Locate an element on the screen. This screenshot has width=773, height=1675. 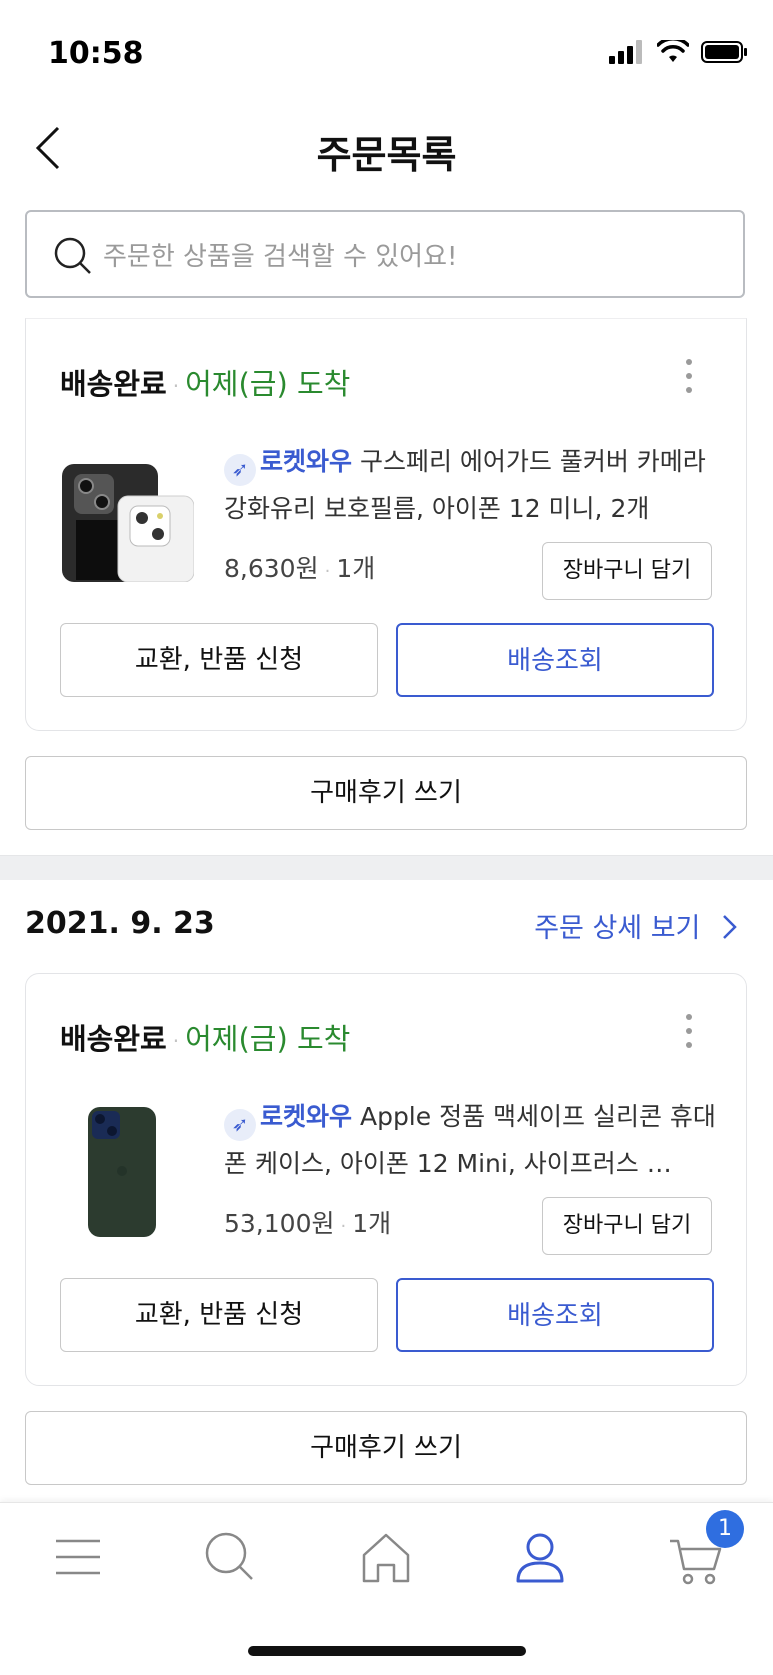
wifi-icon is located at coordinates (673, 51).